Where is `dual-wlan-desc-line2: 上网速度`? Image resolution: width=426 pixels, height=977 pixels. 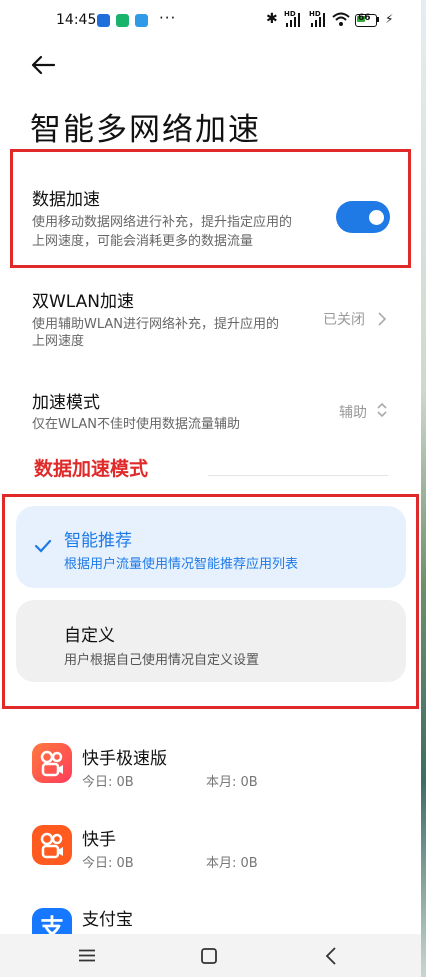
dual-wlan-desc-line2: 上网速度 is located at coordinates (58, 341).